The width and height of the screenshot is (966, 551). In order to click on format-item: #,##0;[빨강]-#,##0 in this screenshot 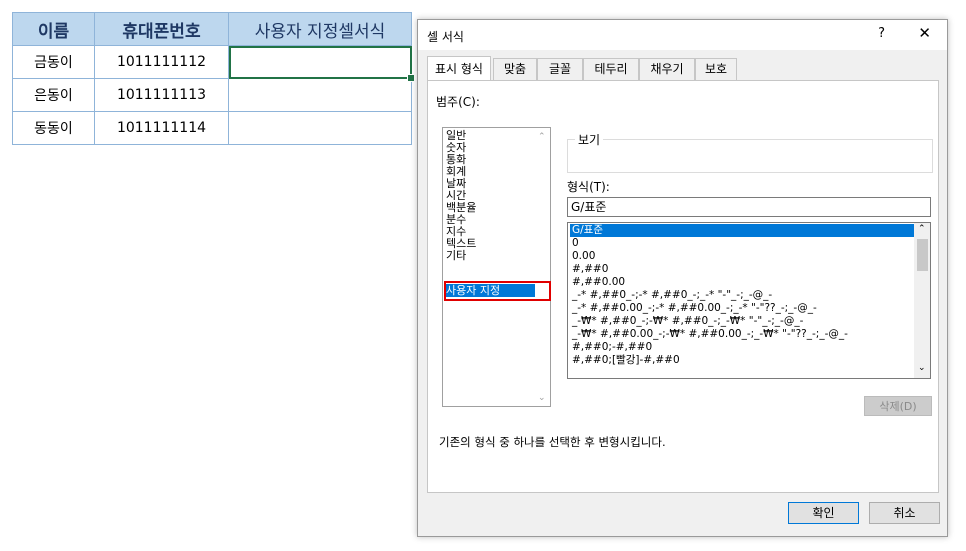, I will do `click(745, 360)`.